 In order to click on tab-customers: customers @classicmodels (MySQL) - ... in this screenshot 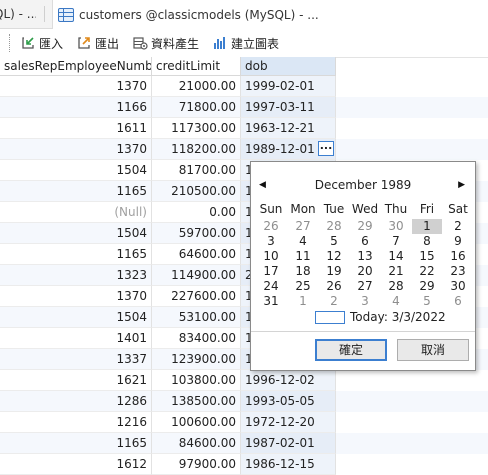, I will do `click(270, 14)`.